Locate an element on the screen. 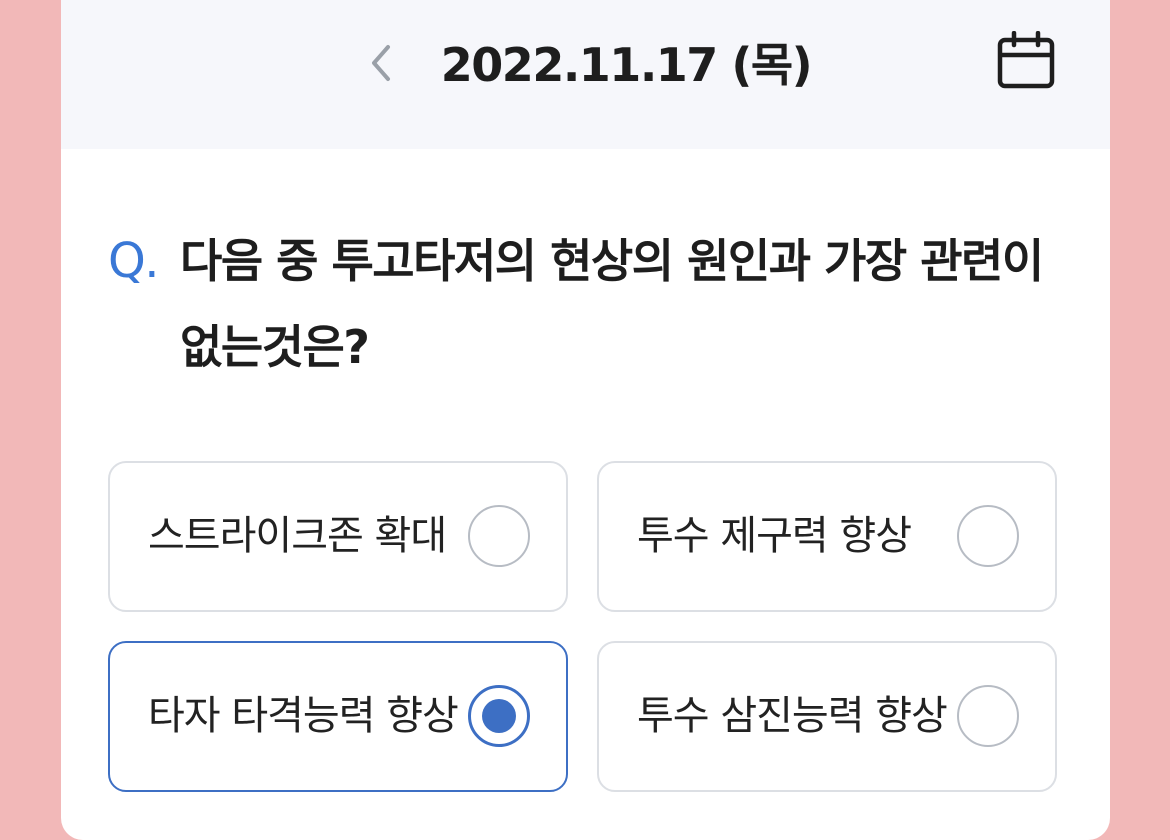 The image size is (1170, 840). calendar-button is located at coordinates (1026, 63).